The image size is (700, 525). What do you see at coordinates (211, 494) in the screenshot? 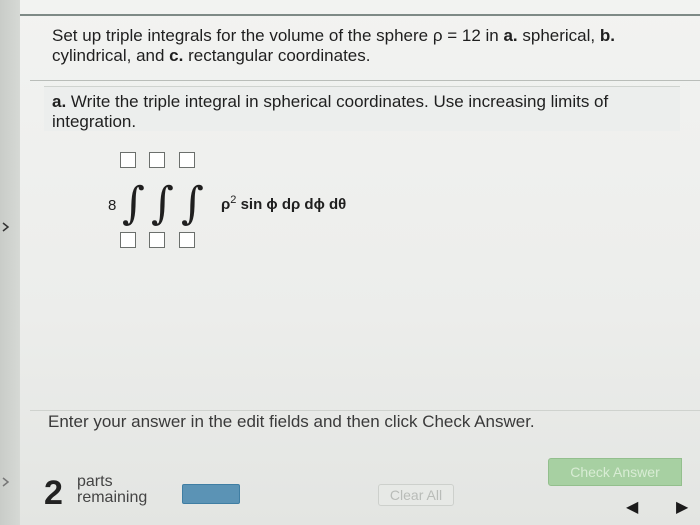
I see `progress-bar` at bounding box center [211, 494].